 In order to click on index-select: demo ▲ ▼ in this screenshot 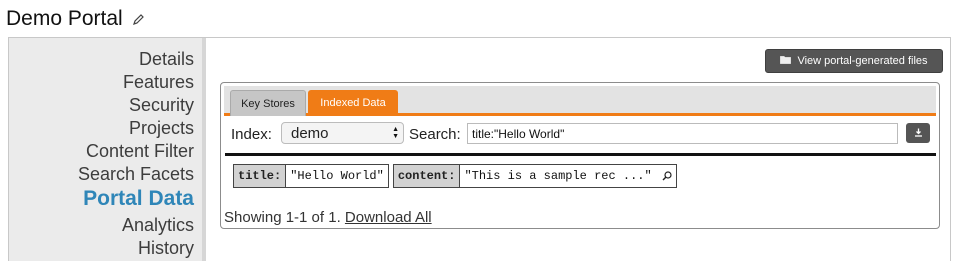, I will do `click(342, 133)`.